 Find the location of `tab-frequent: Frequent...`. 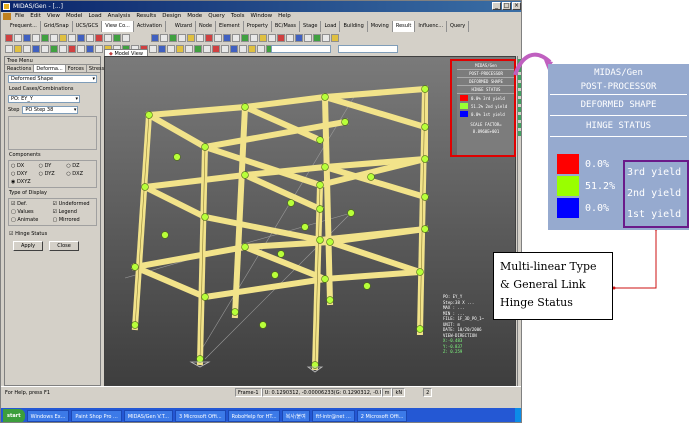

tab-frequent: Frequent... is located at coordinates (24, 26).